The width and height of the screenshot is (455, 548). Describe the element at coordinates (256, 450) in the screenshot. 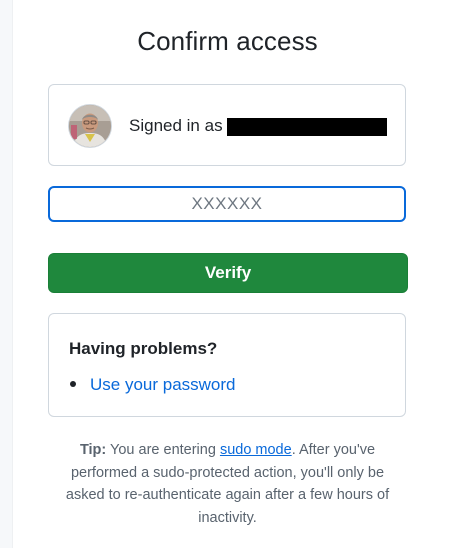

I see `sudo-mode-link: sudo mode` at that location.